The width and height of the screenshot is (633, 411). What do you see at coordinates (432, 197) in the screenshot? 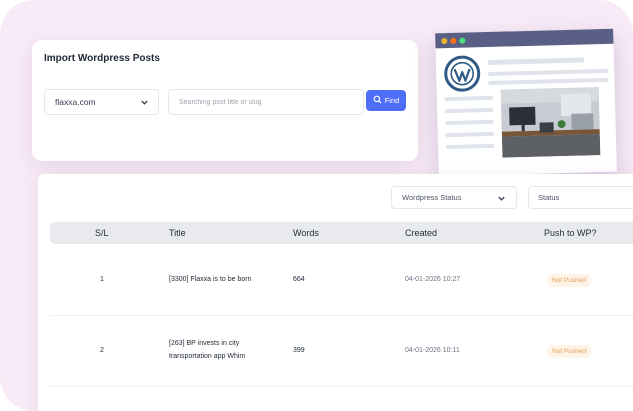
I see `wordpress-status-label: Wordpress Status` at bounding box center [432, 197].